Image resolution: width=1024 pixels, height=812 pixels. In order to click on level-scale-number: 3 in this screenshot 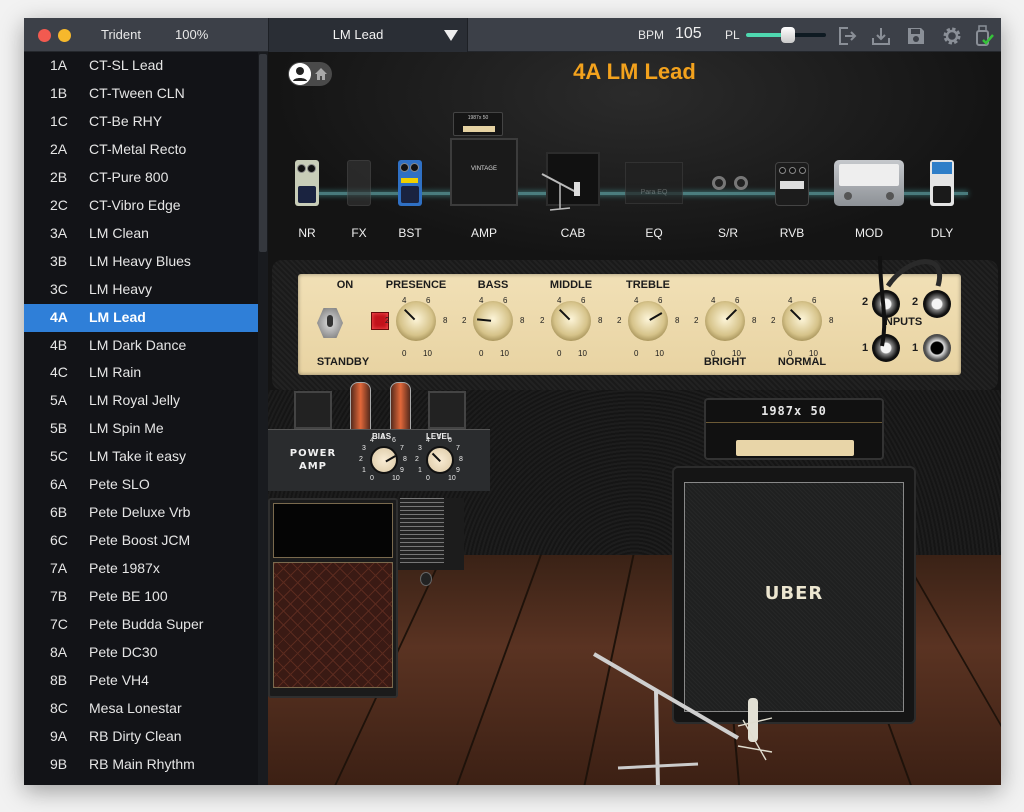, I will do `click(419, 448)`.